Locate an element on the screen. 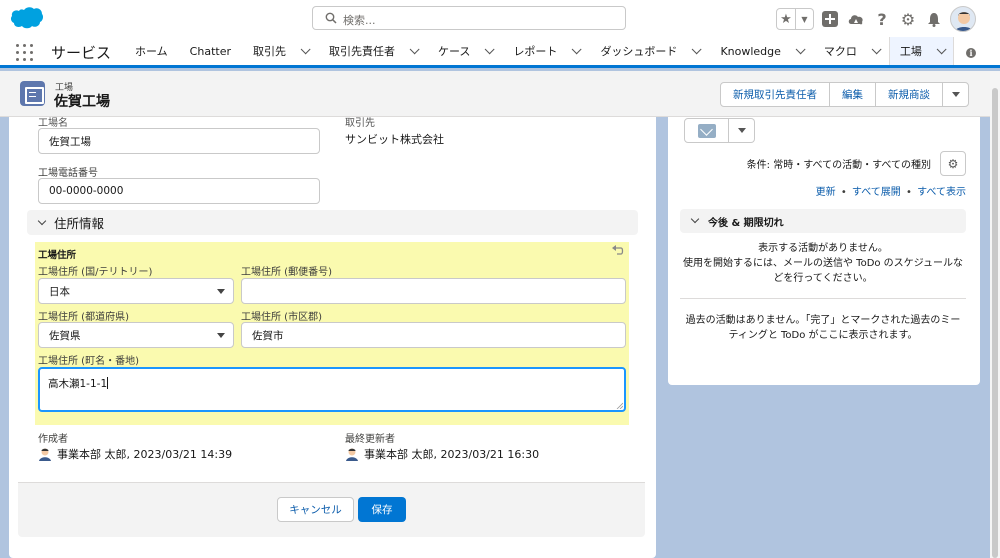 The height and width of the screenshot is (558, 1000). street-label: 工場住所 (町名・番地) is located at coordinates (88, 361).